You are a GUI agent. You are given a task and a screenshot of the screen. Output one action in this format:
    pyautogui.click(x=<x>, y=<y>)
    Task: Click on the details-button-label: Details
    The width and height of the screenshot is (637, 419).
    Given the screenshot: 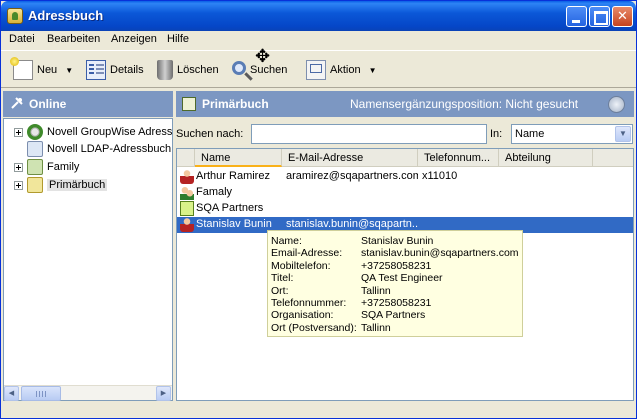 What is the action you would take?
    pyautogui.click(x=127, y=70)
    